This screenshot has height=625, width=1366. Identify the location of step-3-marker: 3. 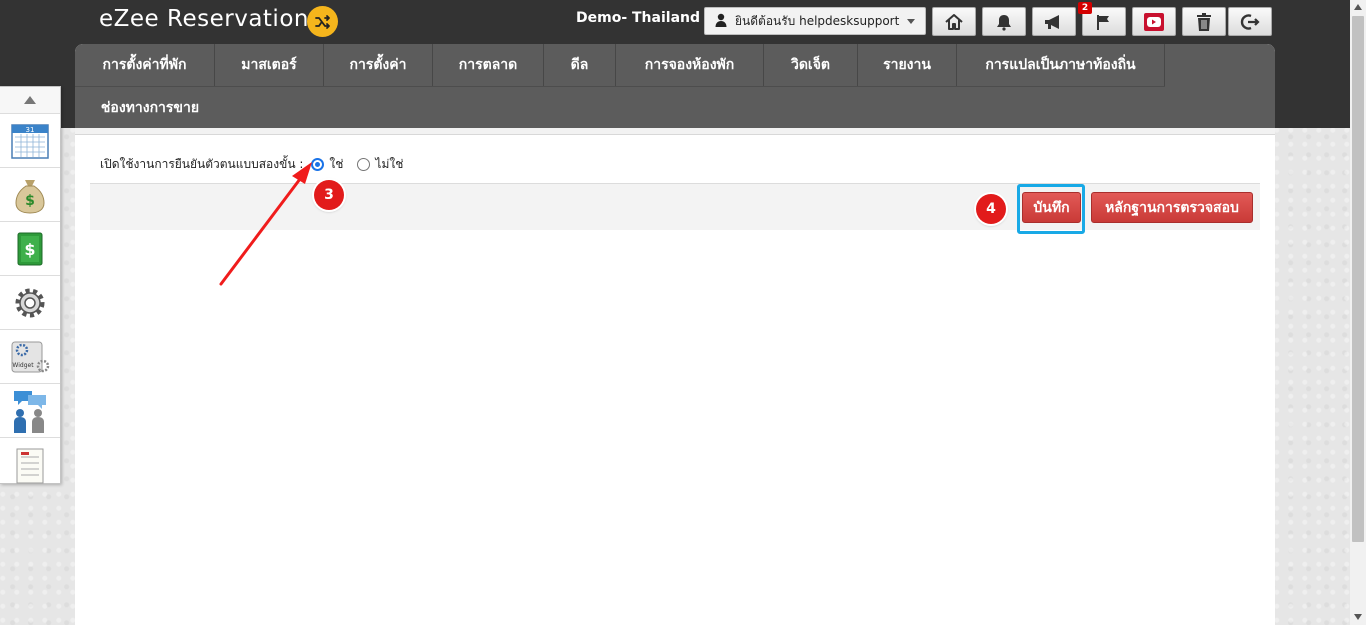
(329, 195).